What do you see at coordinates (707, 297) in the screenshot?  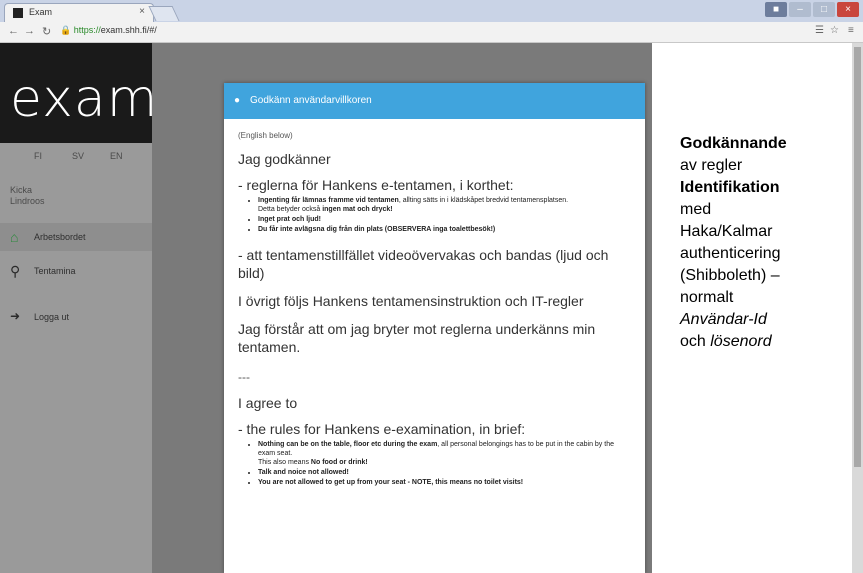 I see `annotation-line: normalt` at bounding box center [707, 297].